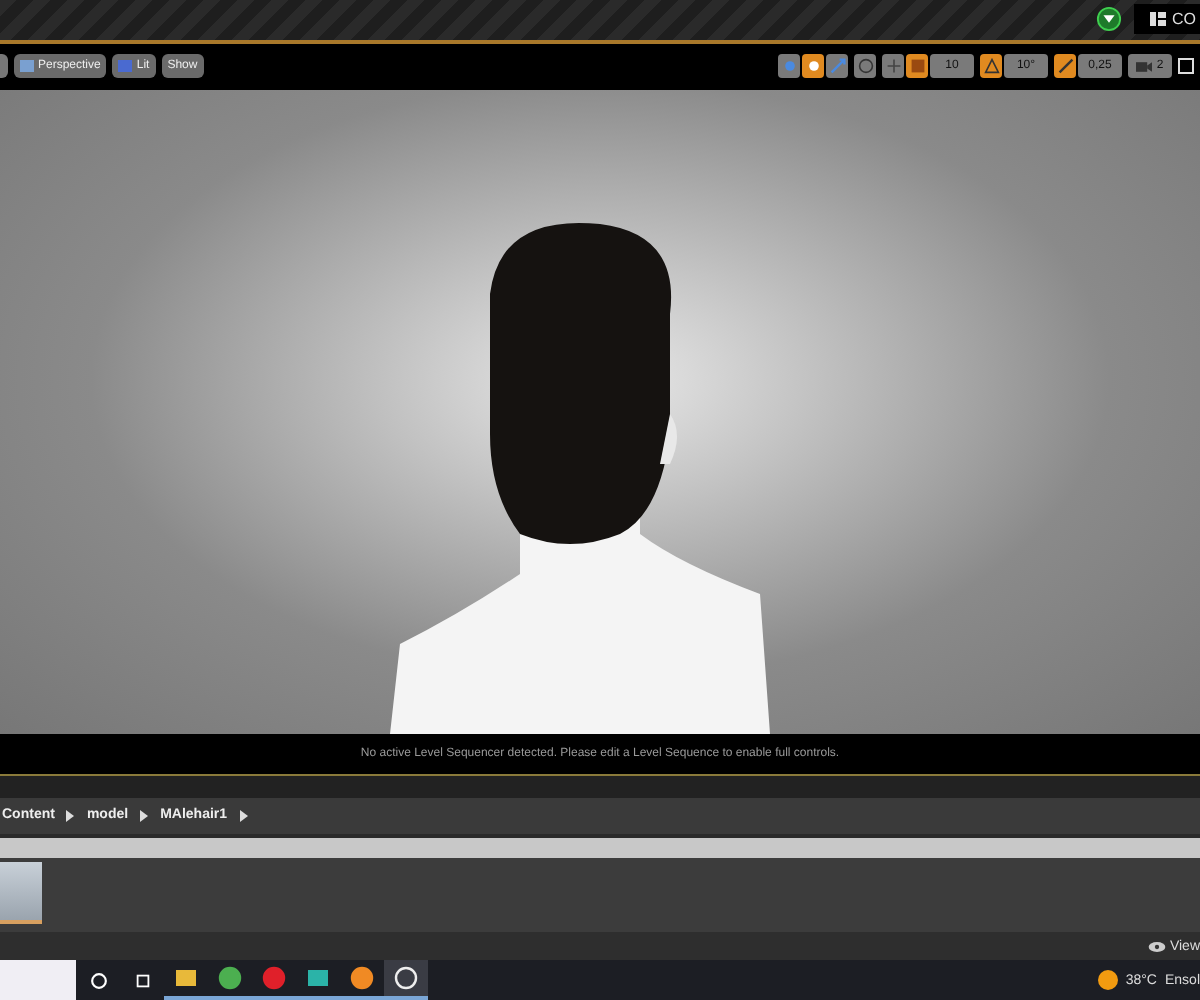 The image size is (1200, 1000). I want to click on rotate-tool-button, so click(813, 66).